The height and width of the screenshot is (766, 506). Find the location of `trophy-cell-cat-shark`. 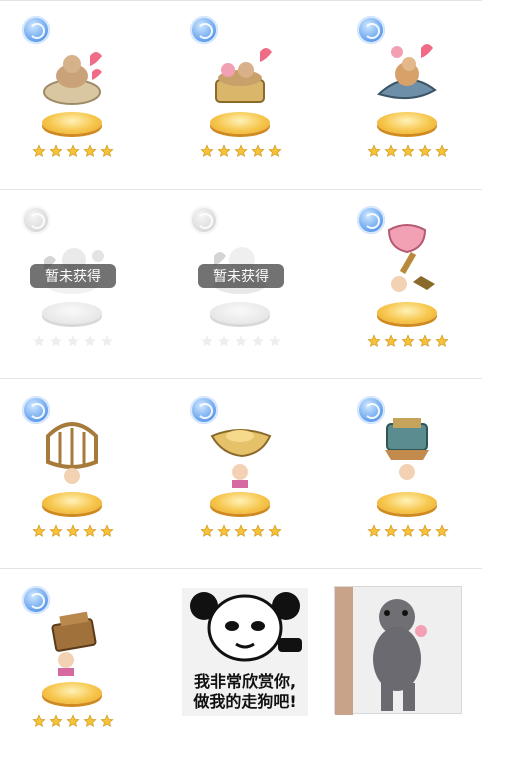

trophy-cell-cat-shark is located at coordinates (431, 106).